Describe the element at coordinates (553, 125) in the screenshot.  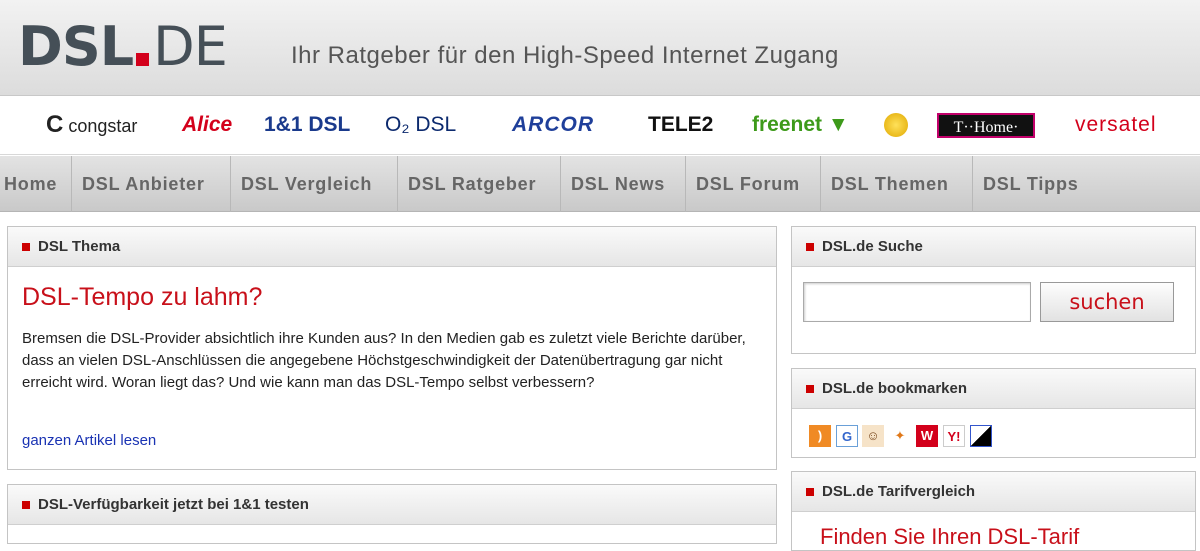
I see `brand-arcor: ARCOR` at that location.